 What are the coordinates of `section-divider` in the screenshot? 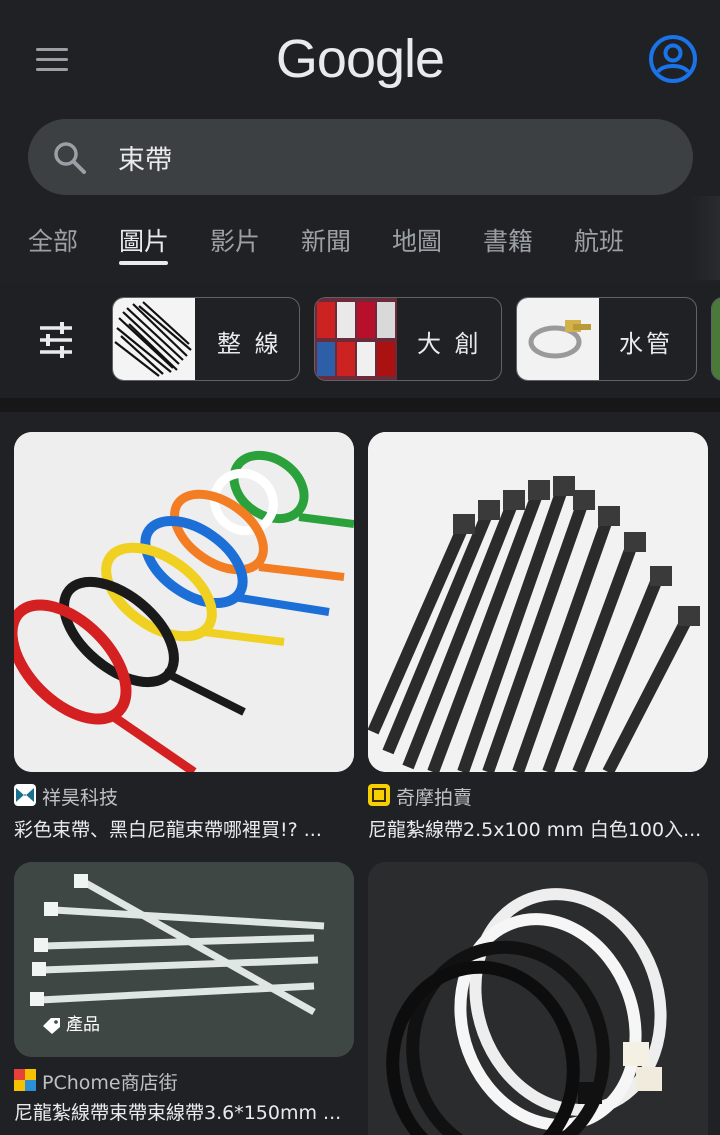 It's located at (360, 405).